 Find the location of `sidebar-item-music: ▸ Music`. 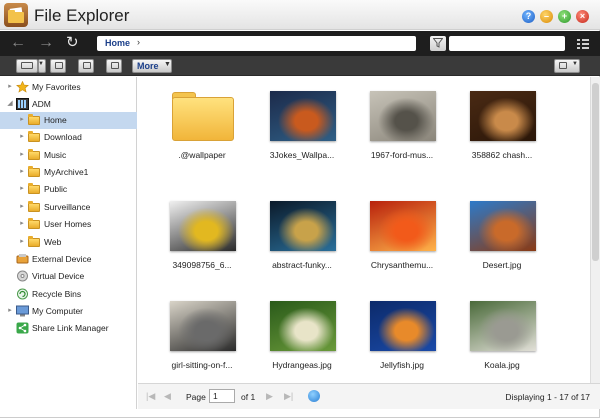

sidebar-item-music: ▸ Music is located at coordinates (68, 155).